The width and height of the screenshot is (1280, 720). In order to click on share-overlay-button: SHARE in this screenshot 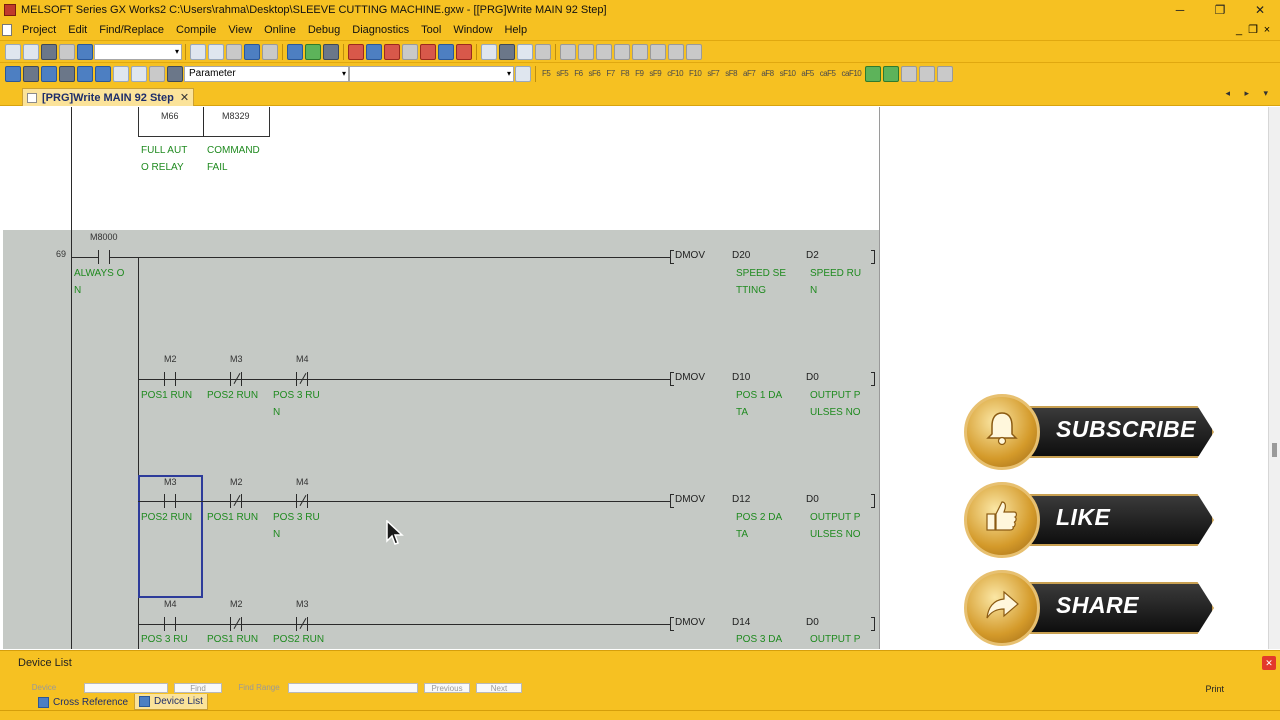, I will do `click(1090, 608)`.